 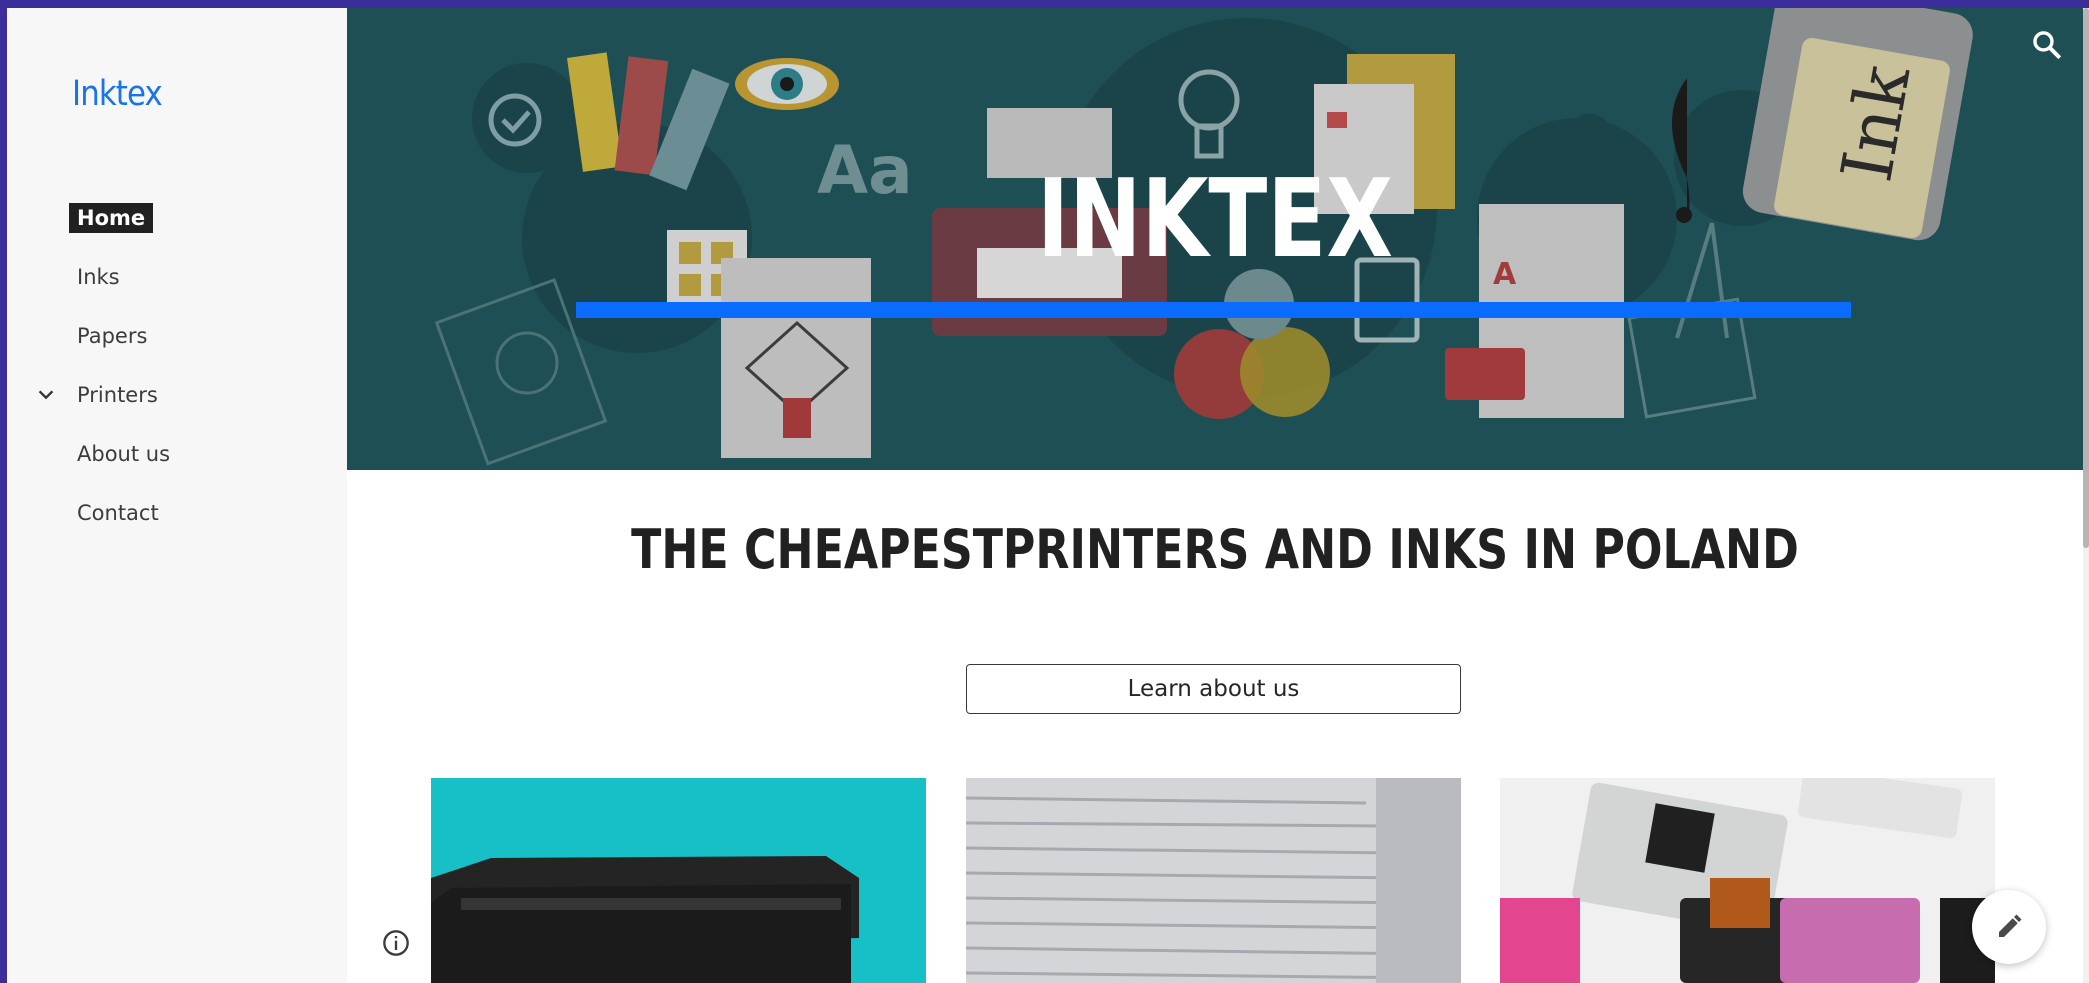 I want to click on ink-cartridges-image, so click(x=1747, y=880).